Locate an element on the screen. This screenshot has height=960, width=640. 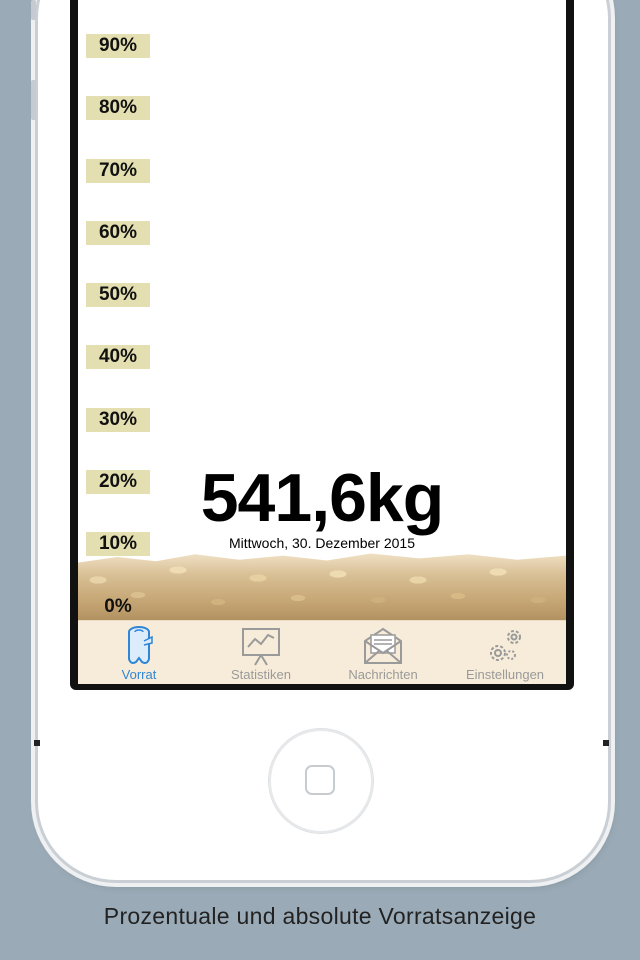
home-button is located at coordinates (321, 781).